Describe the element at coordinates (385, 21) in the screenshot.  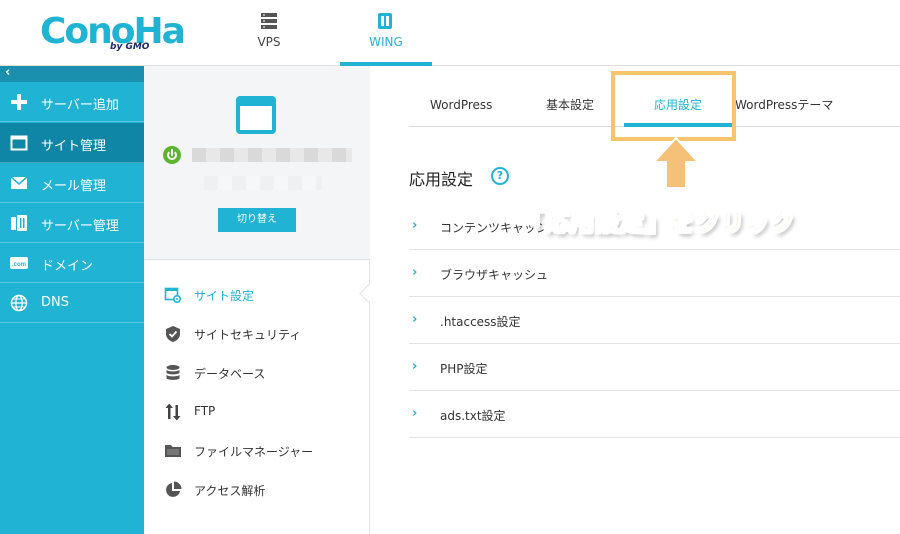
I see `wing-icon` at that location.